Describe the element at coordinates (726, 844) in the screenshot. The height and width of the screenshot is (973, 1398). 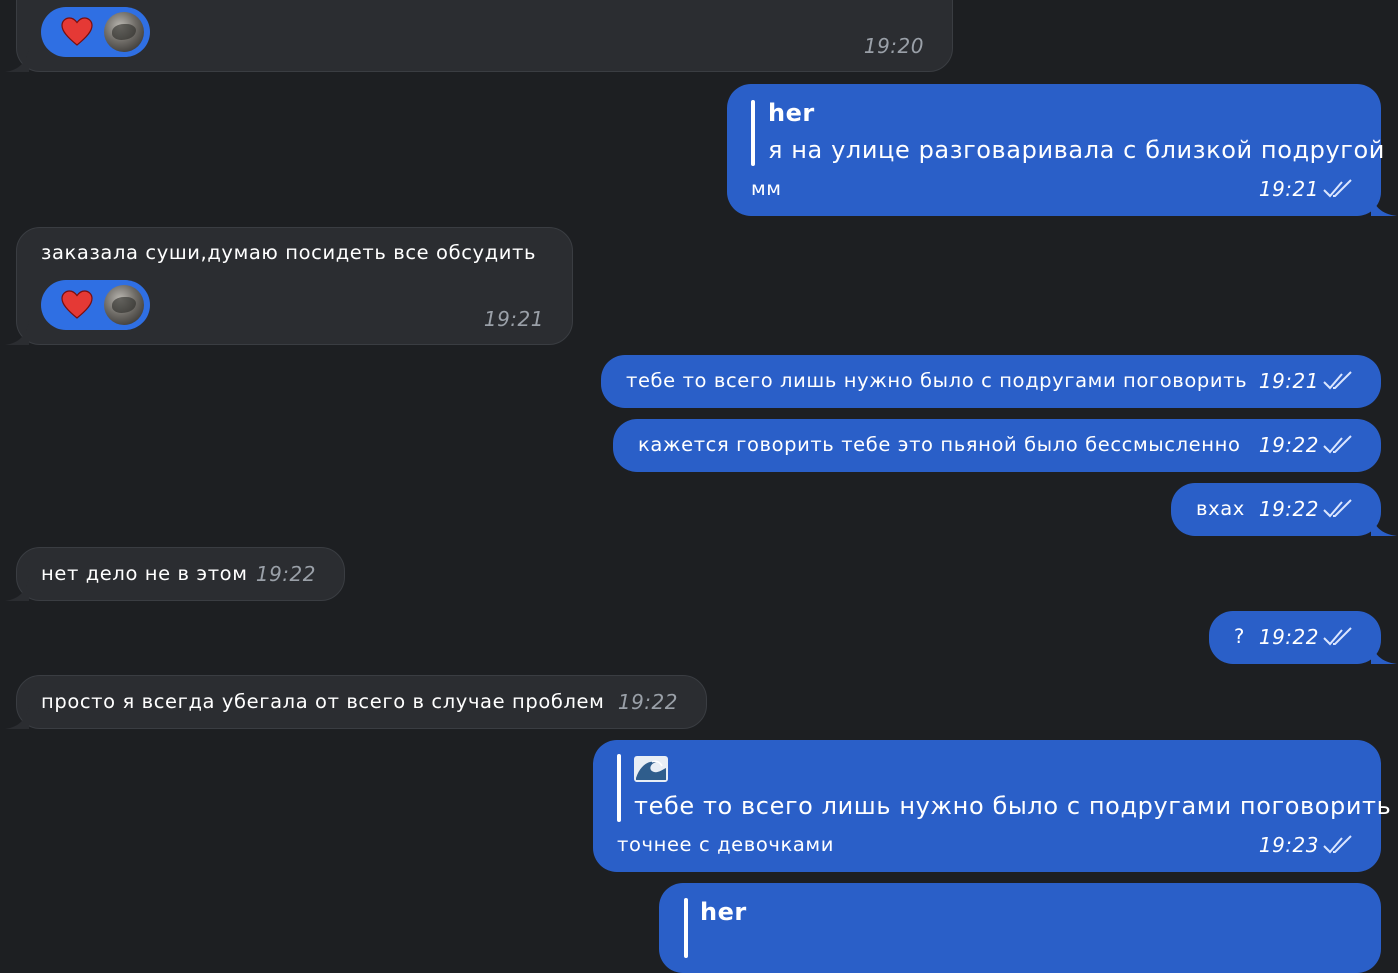
I see `message-text: точнее с девочками` at that location.